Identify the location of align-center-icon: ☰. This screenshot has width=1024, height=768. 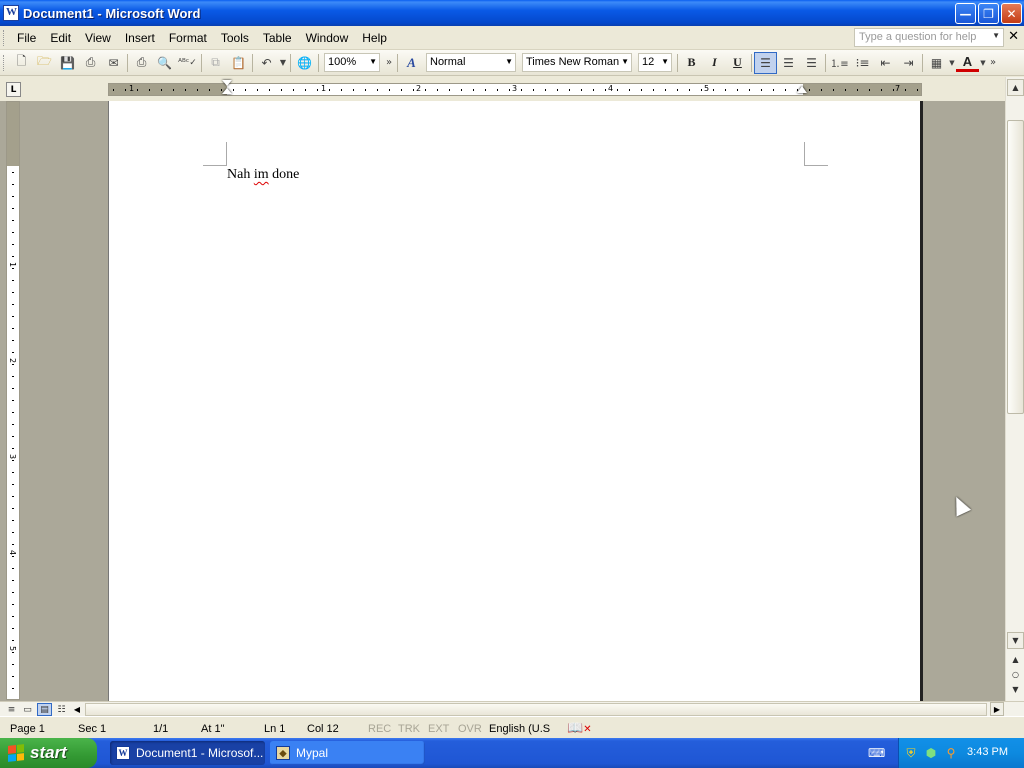
(788, 63).